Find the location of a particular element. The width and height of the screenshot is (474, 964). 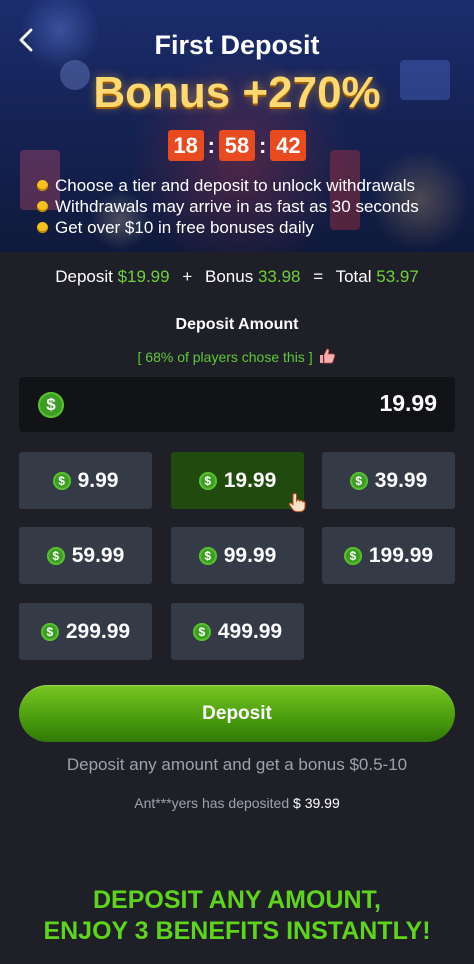

page-title: First Deposit is located at coordinates (237, 45).